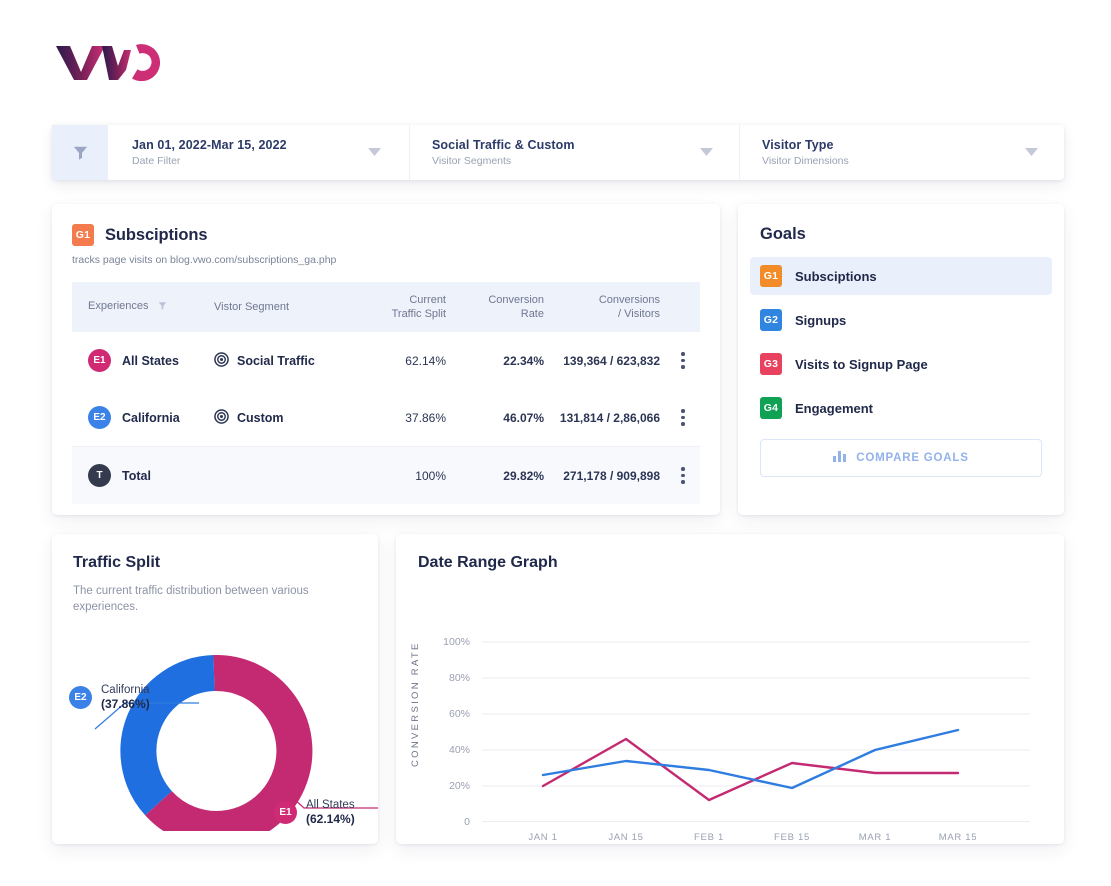 The height and width of the screenshot is (886, 1111). I want to click on column-current-traffic-split: Current Traffic Split, so click(398, 307).